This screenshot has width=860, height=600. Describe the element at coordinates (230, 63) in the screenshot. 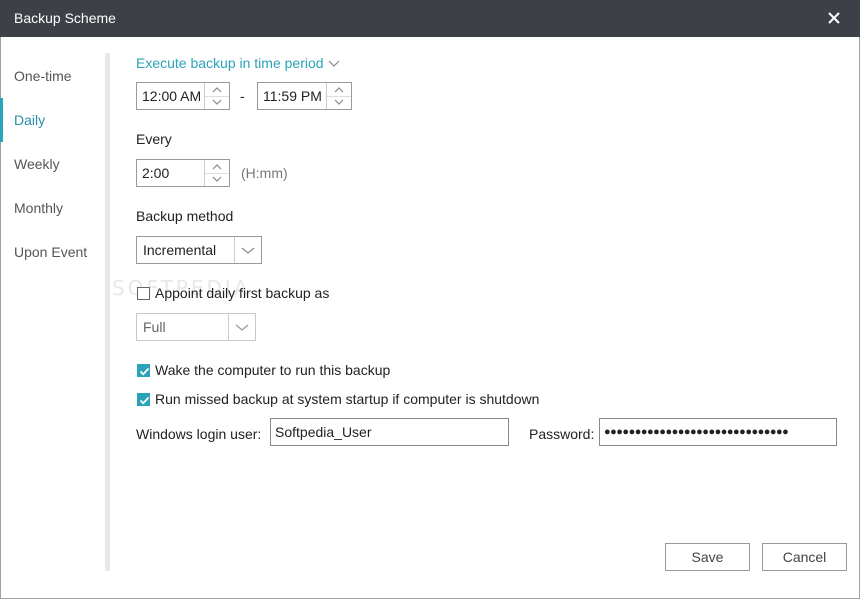

I see `execute-period-label: Execute backup in time period` at that location.